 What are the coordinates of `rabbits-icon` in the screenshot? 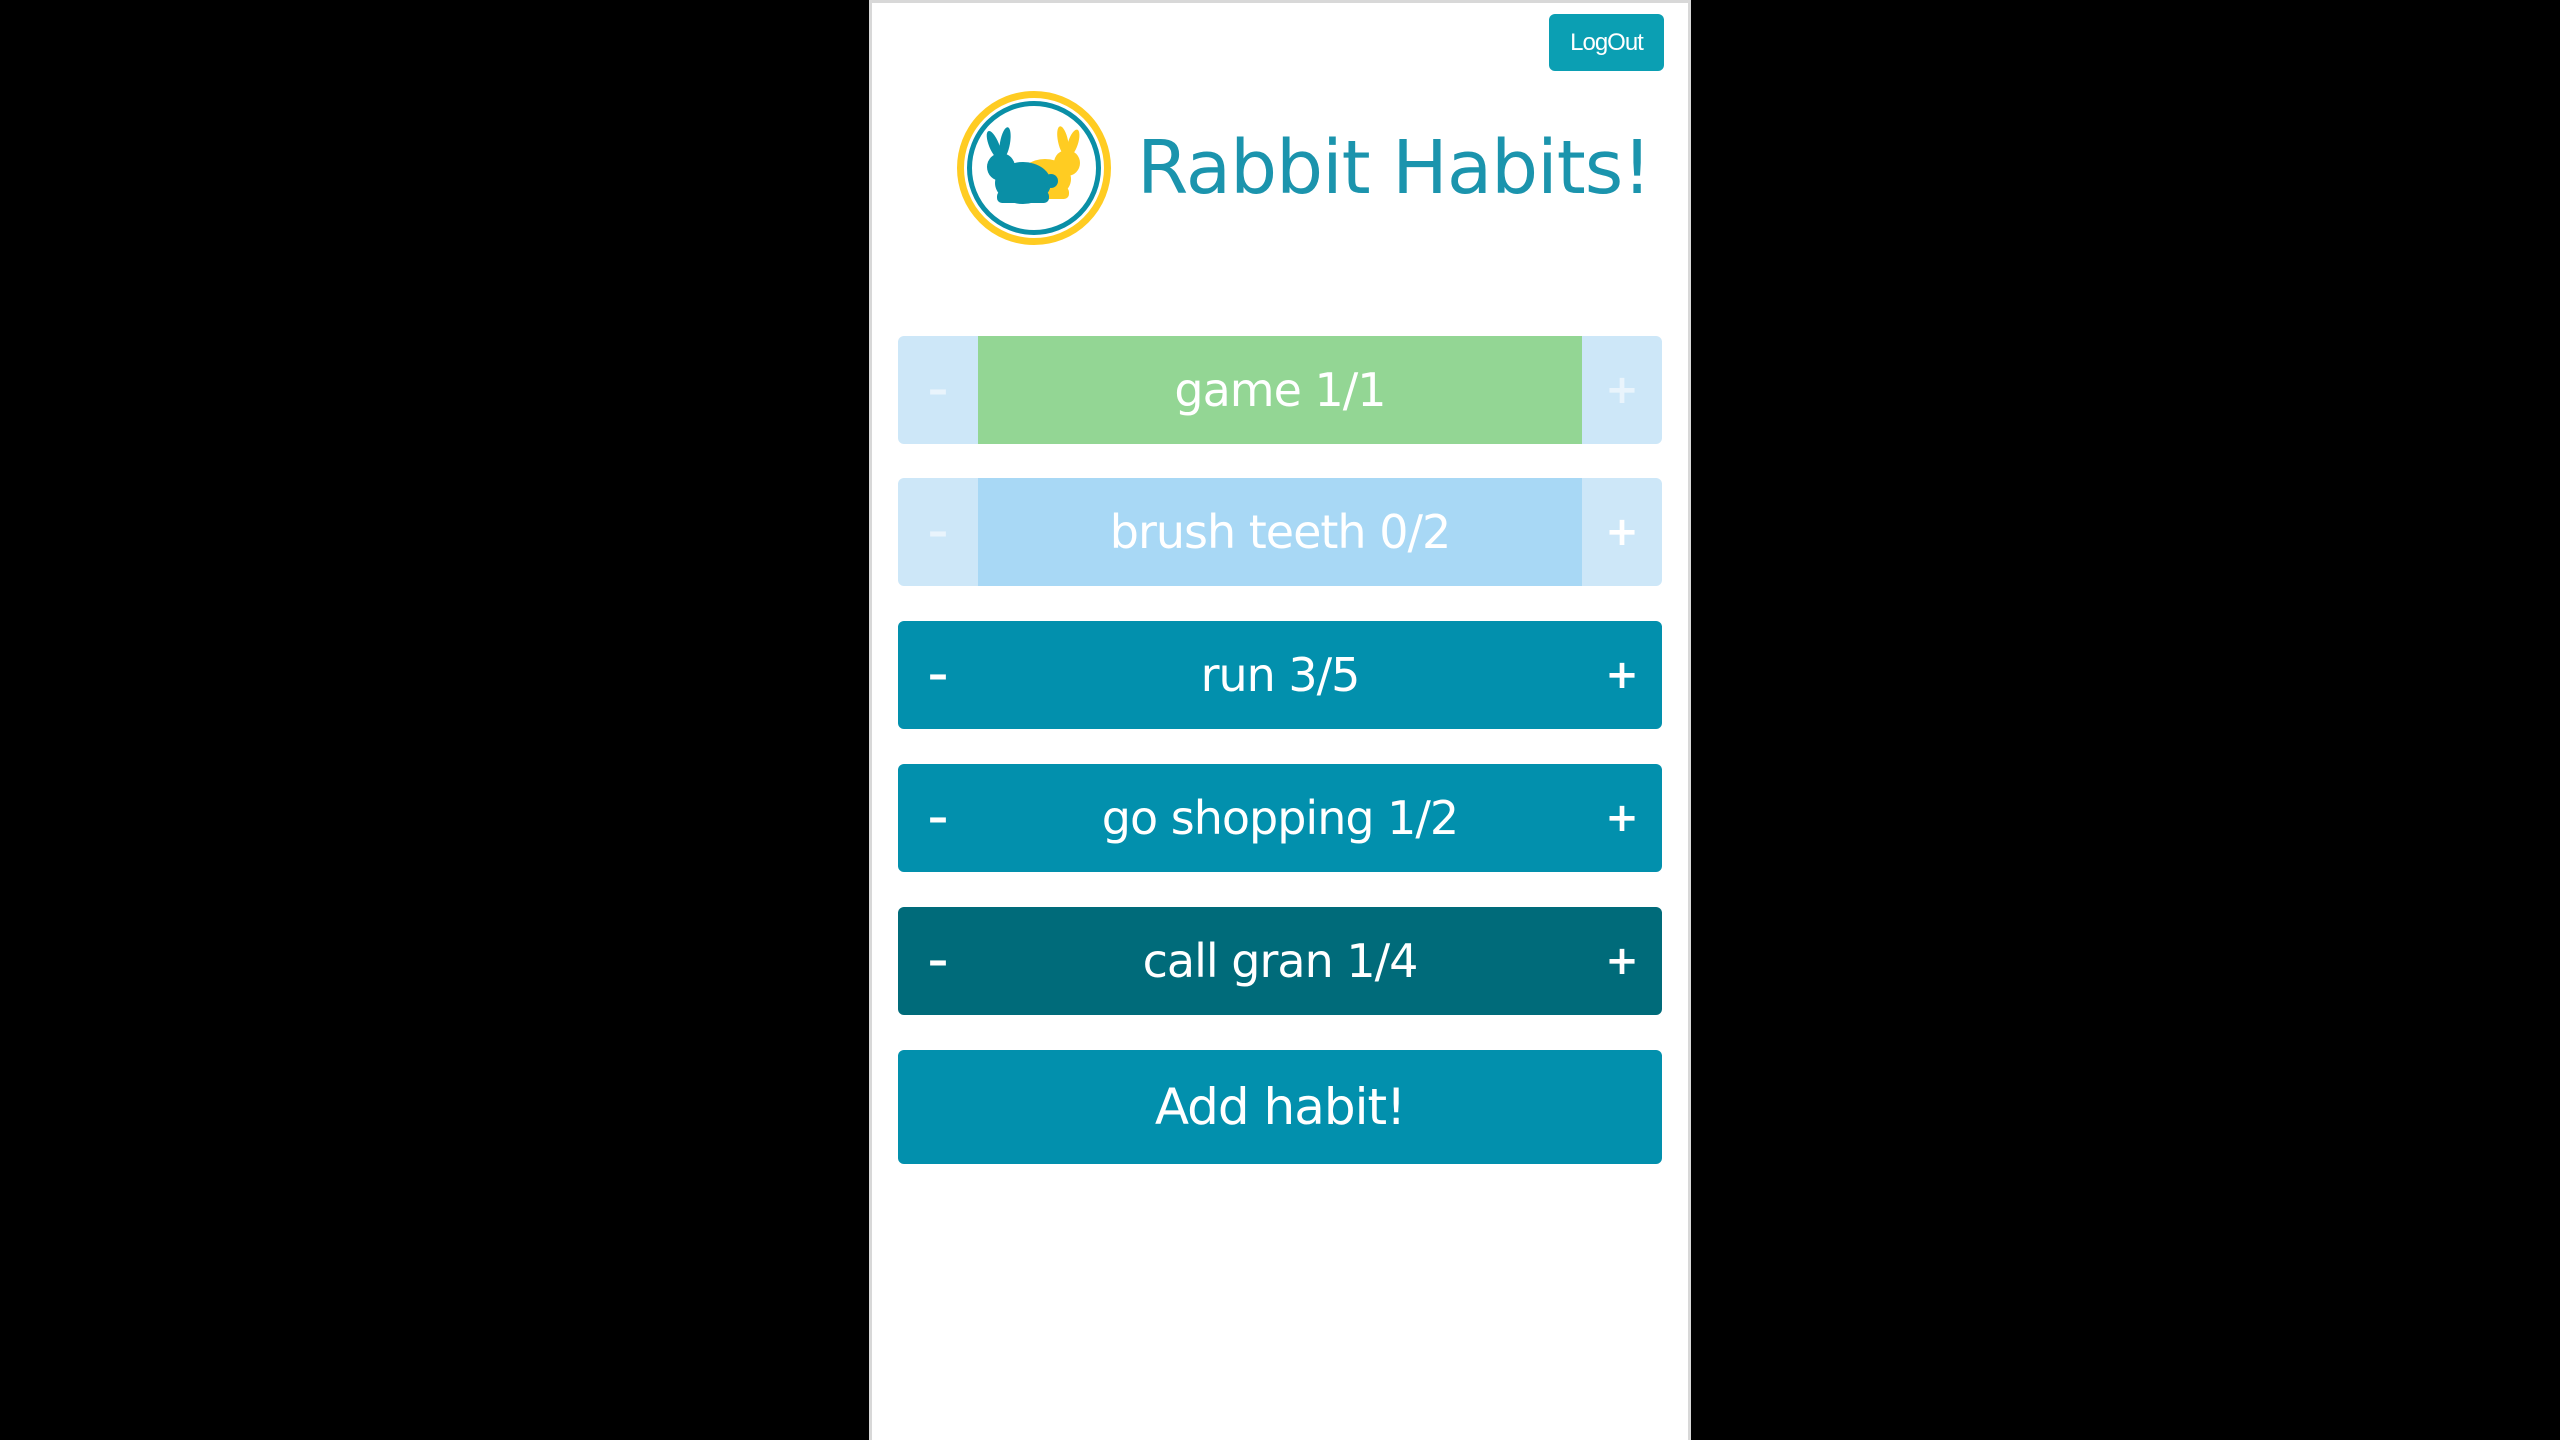 It's located at (1033, 165).